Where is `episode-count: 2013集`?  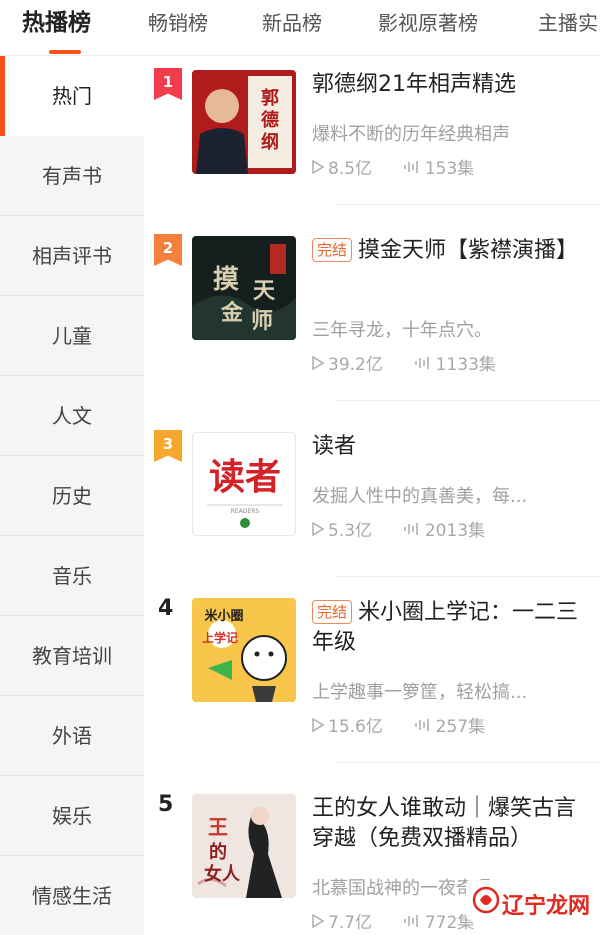 episode-count: 2013集 is located at coordinates (455, 531).